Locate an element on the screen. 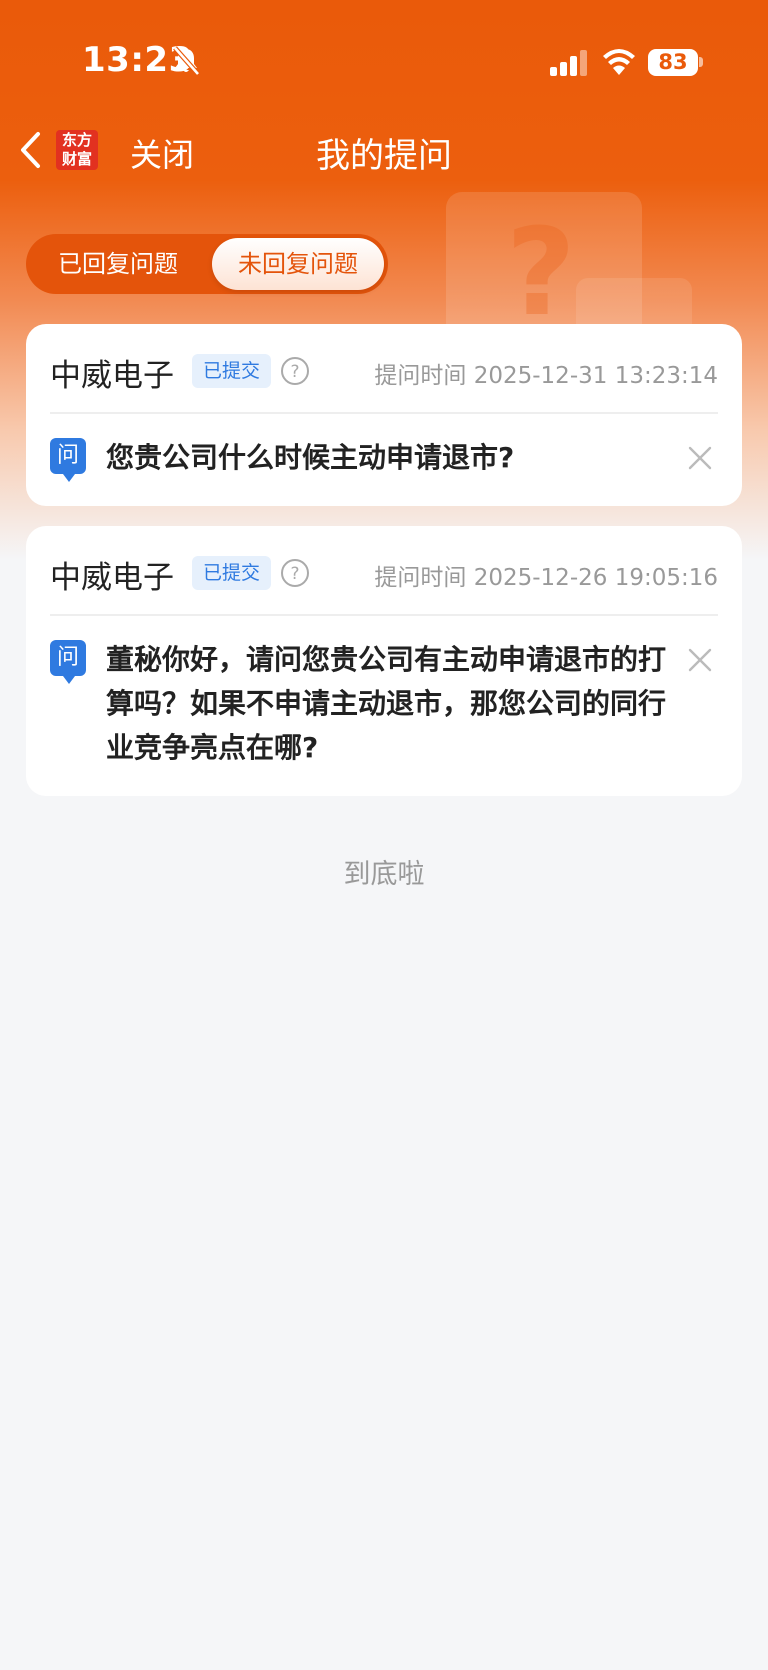 The image size is (768, 1670). question-text: 您贵公司什么时候主动申请退市? is located at coordinates (310, 457).